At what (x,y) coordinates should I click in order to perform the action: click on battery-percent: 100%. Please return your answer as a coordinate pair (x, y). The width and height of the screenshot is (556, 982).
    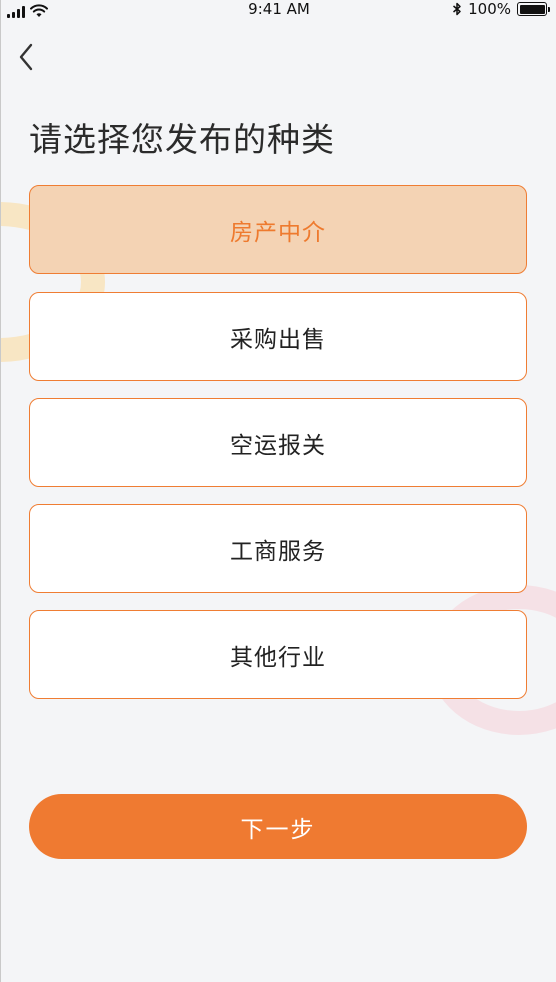
    Looking at the image, I should click on (489, 9).